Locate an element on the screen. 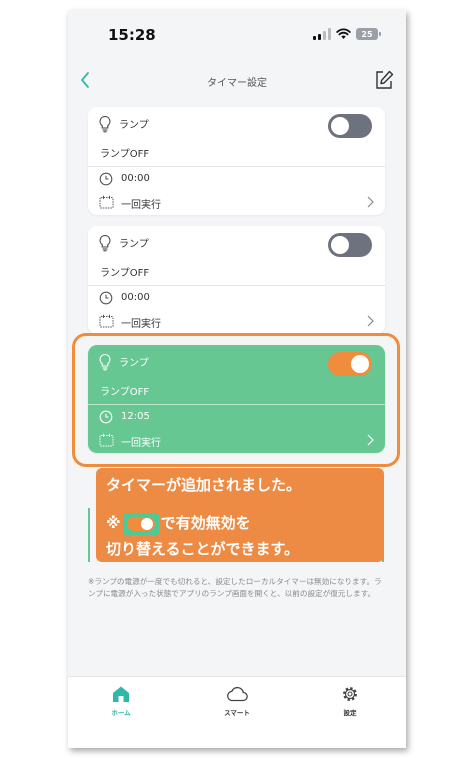 This screenshot has height=758, width=474. tab-smart: スマート is located at coordinates (237, 701).